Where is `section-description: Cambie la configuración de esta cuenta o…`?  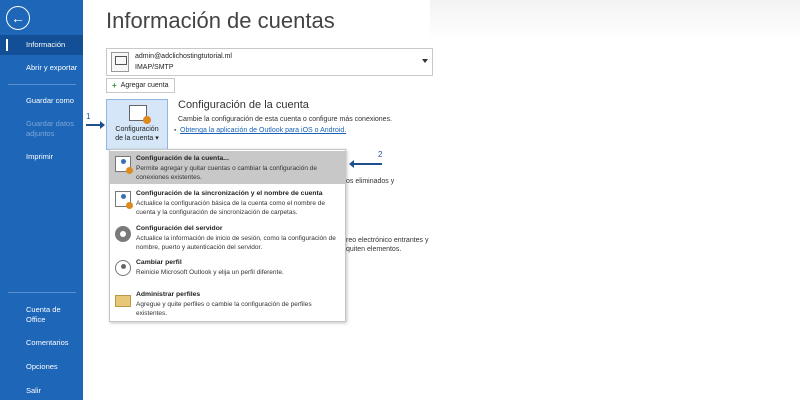 section-description: Cambie la configuración de esta cuenta o… is located at coordinates (285, 119).